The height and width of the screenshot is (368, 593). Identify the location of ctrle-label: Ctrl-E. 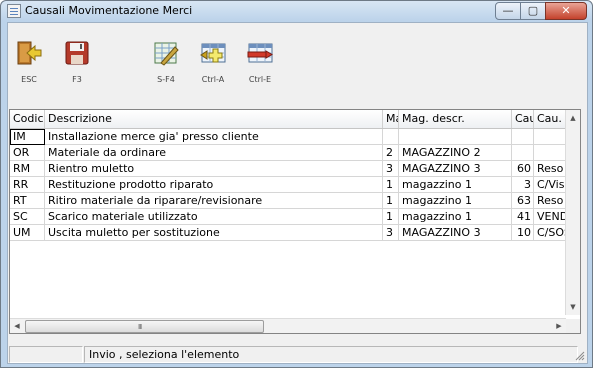
(260, 79).